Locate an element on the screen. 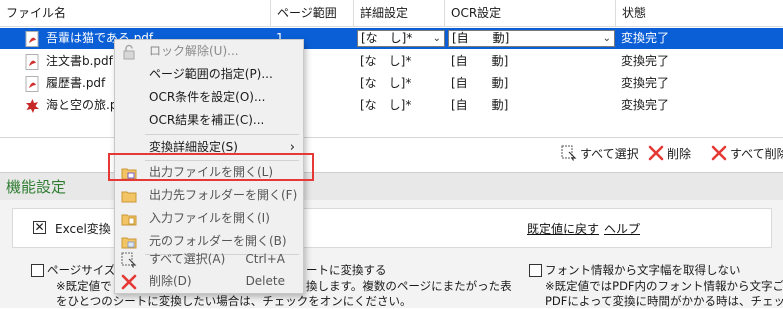  highlight-box is located at coordinates (211, 167).